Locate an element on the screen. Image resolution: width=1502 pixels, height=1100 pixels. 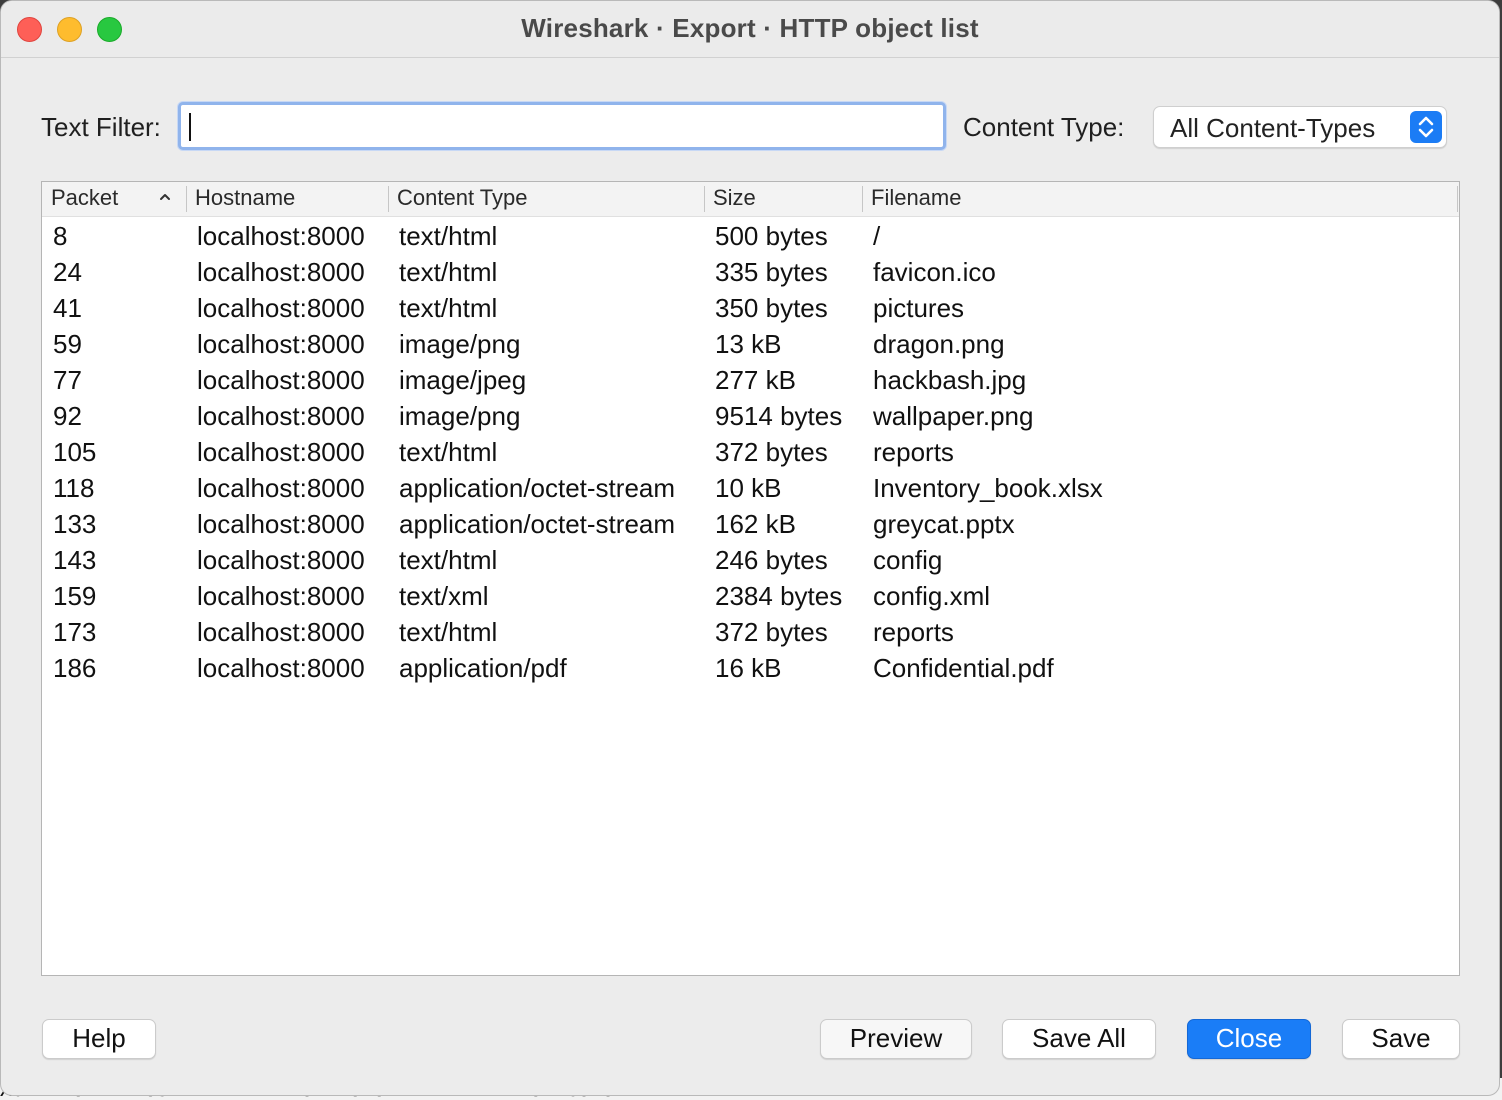
column-header-filename: Filename is located at coordinates (916, 198).